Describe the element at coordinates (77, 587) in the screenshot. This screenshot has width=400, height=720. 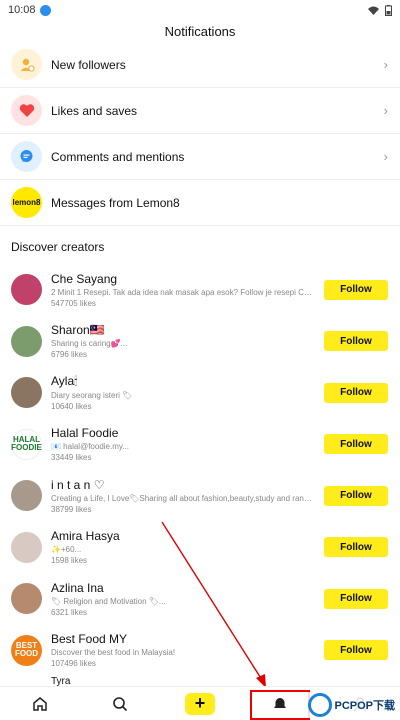
I see `creator-name: Azlina Ina` at that location.